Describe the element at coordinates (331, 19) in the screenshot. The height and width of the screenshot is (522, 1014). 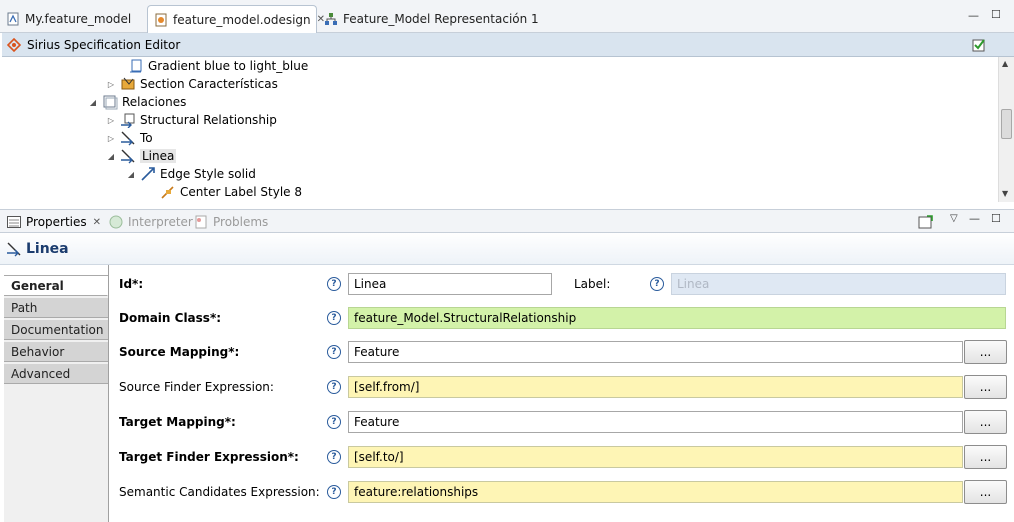
I see `diagram-icon` at that location.